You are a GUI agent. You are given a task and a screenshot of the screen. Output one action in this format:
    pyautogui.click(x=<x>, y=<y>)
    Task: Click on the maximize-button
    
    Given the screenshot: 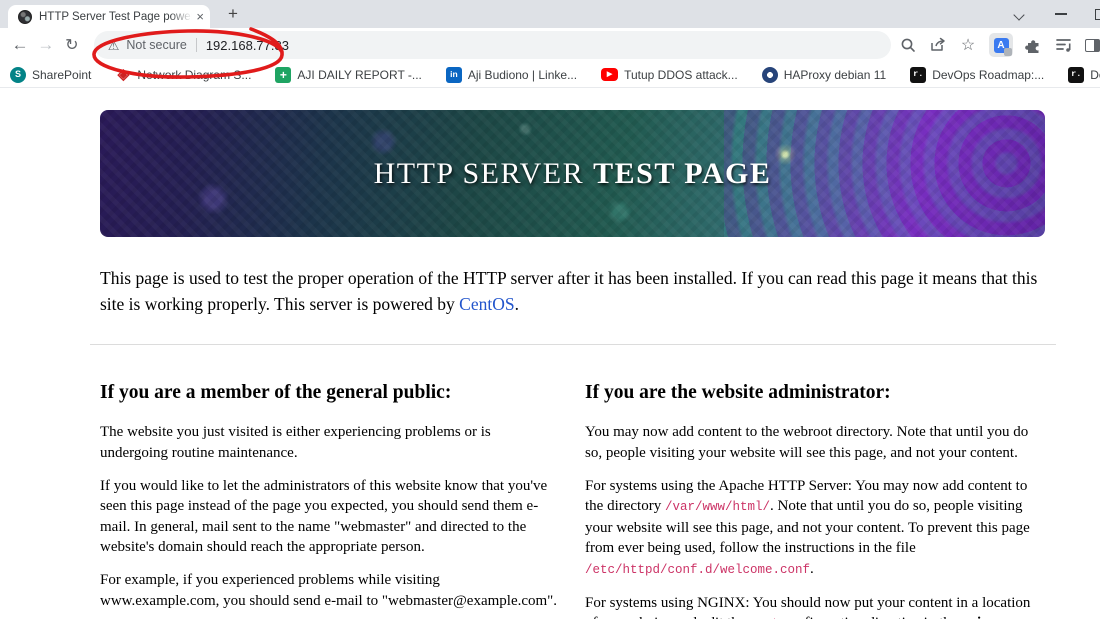 What is the action you would take?
    pyautogui.click(x=1097, y=14)
    